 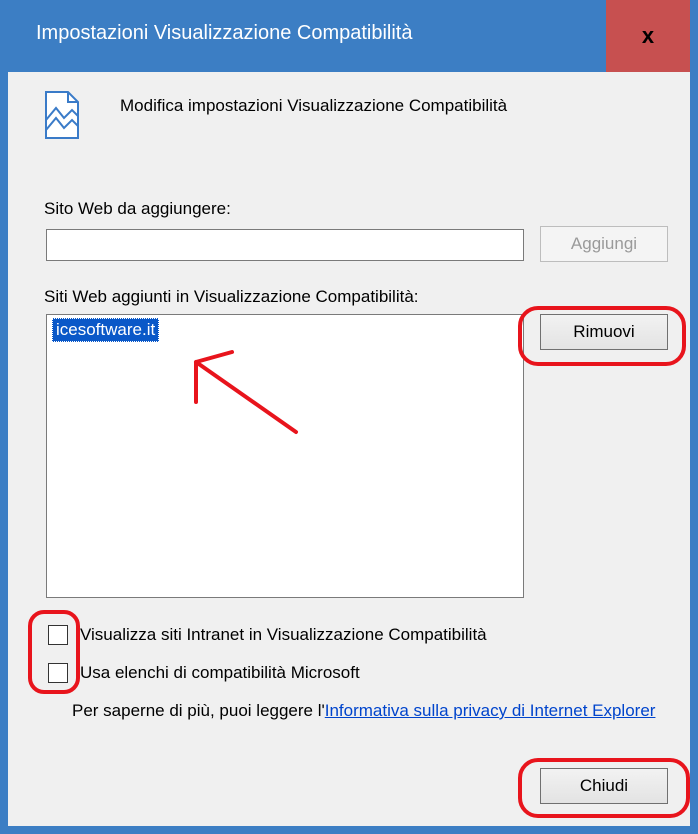 What do you see at coordinates (58, 673) in the screenshot?
I see `microsoft-lists-checkbox` at bounding box center [58, 673].